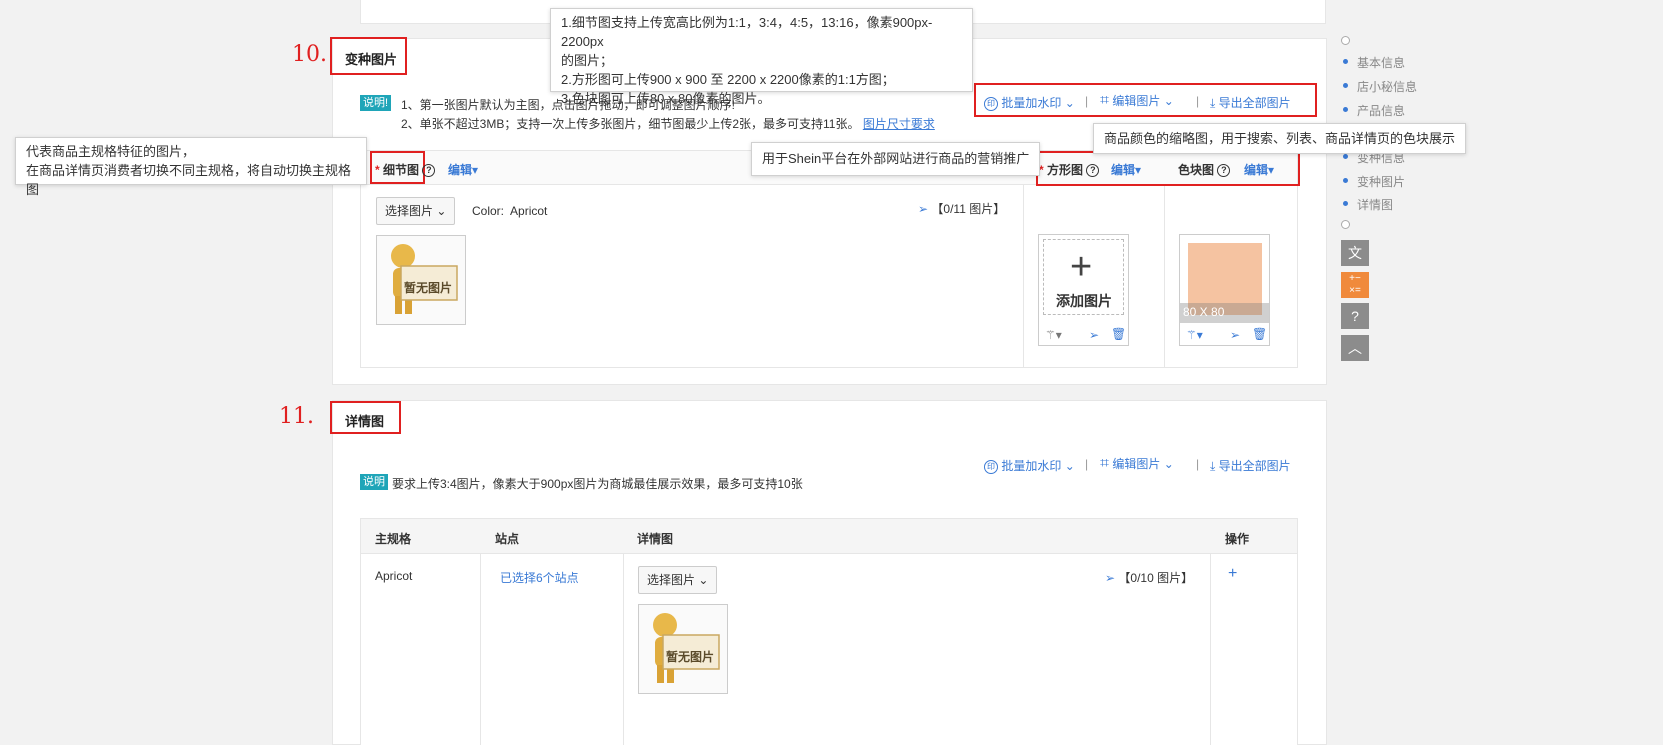 This screenshot has height=745, width=1663. I want to click on nav-item-basic-info: 基本信息, so click(1381, 62).